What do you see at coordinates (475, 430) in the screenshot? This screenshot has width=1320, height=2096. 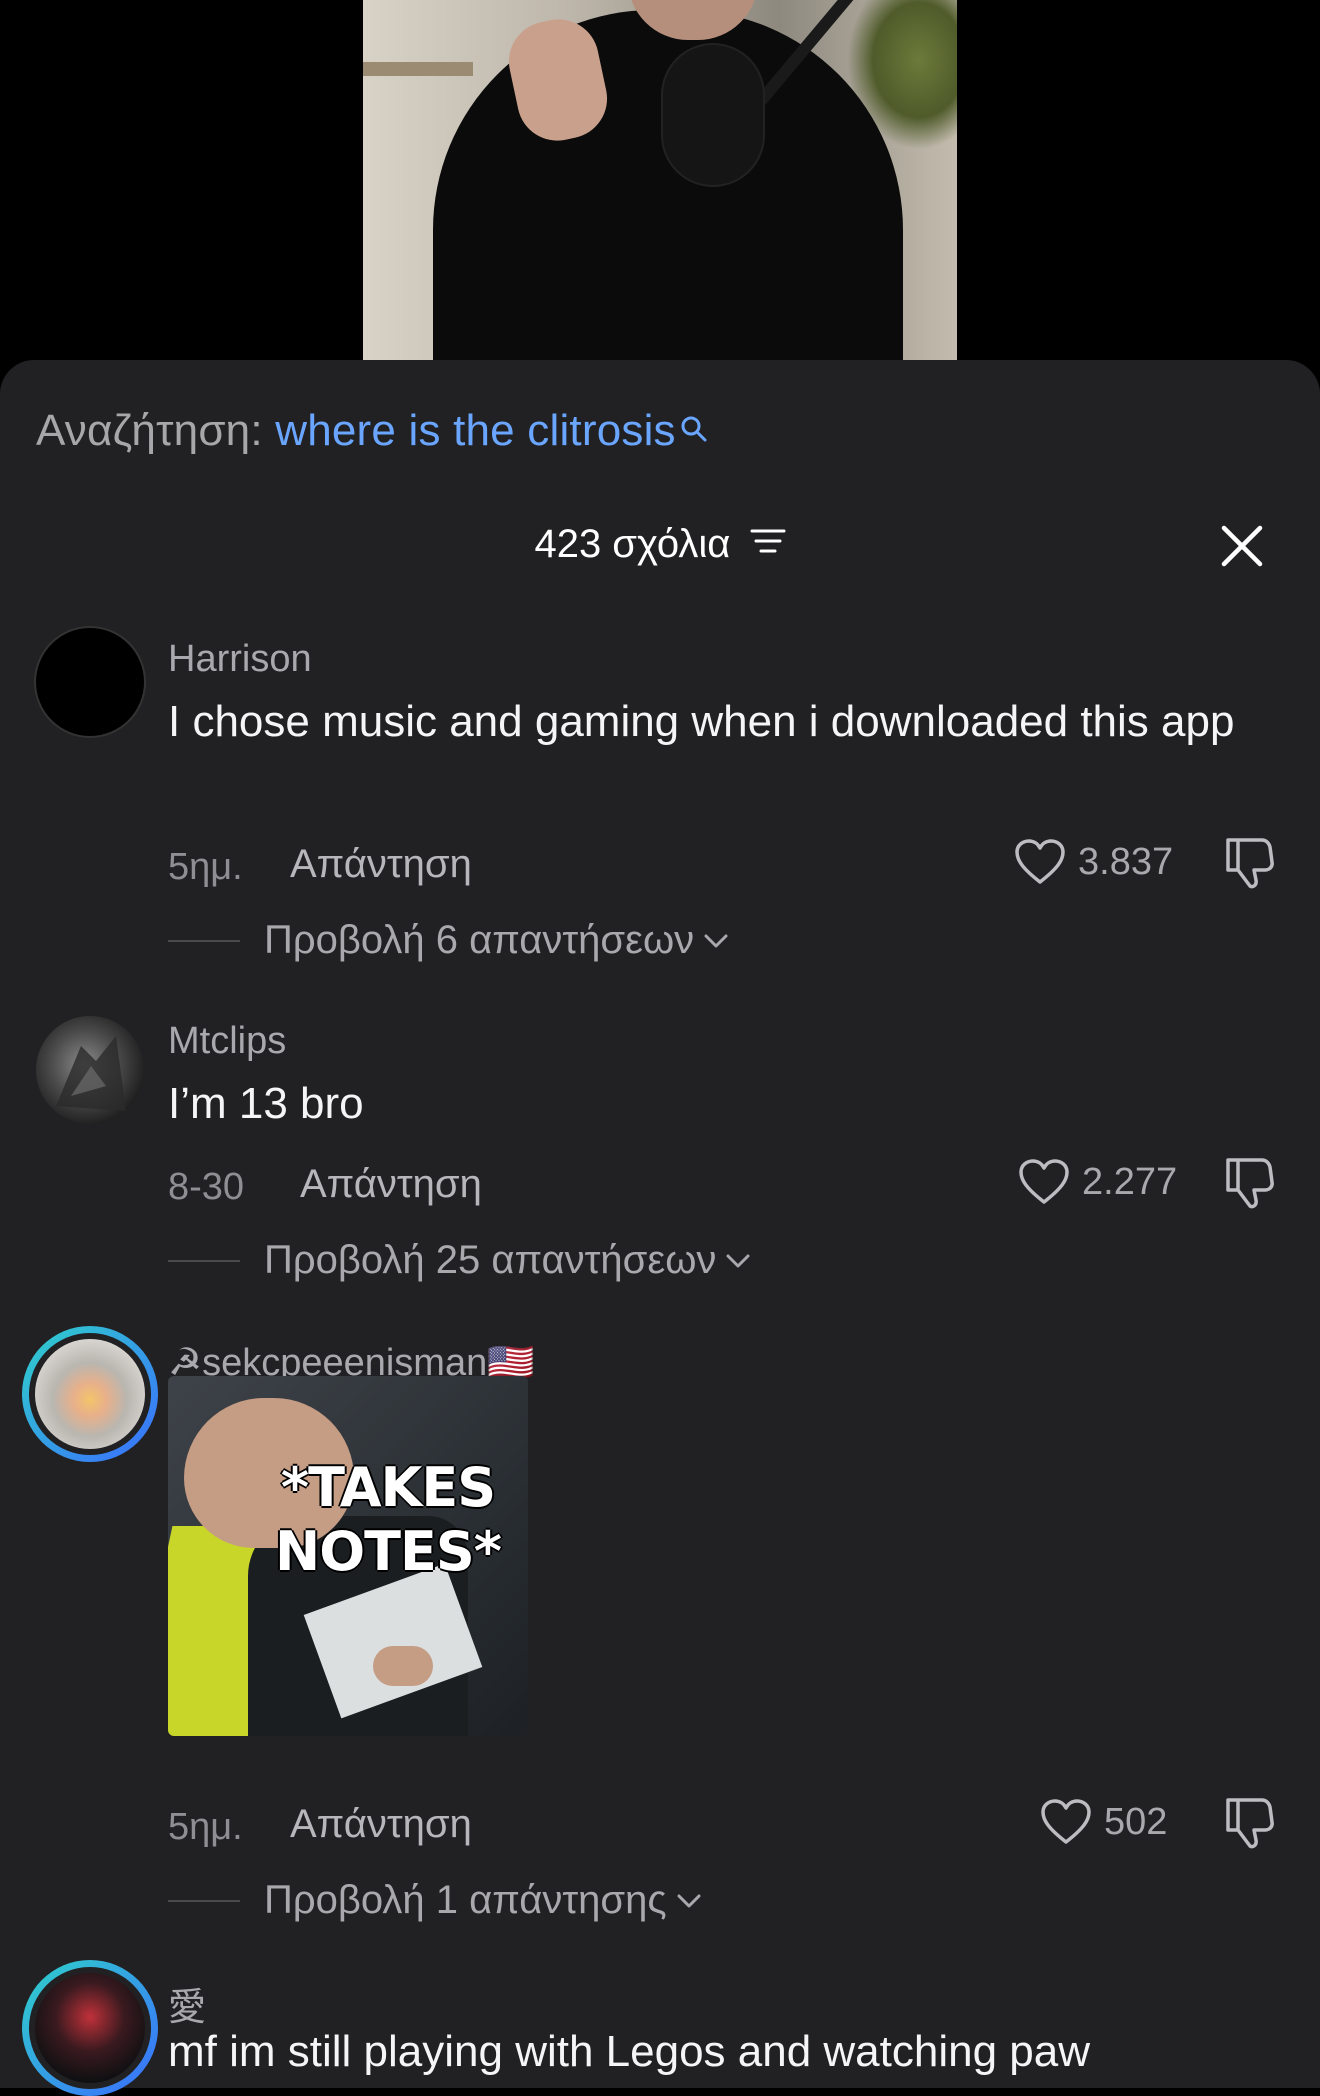 I see `search-term-link: where is the clitrosis` at bounding box center [475, 430].